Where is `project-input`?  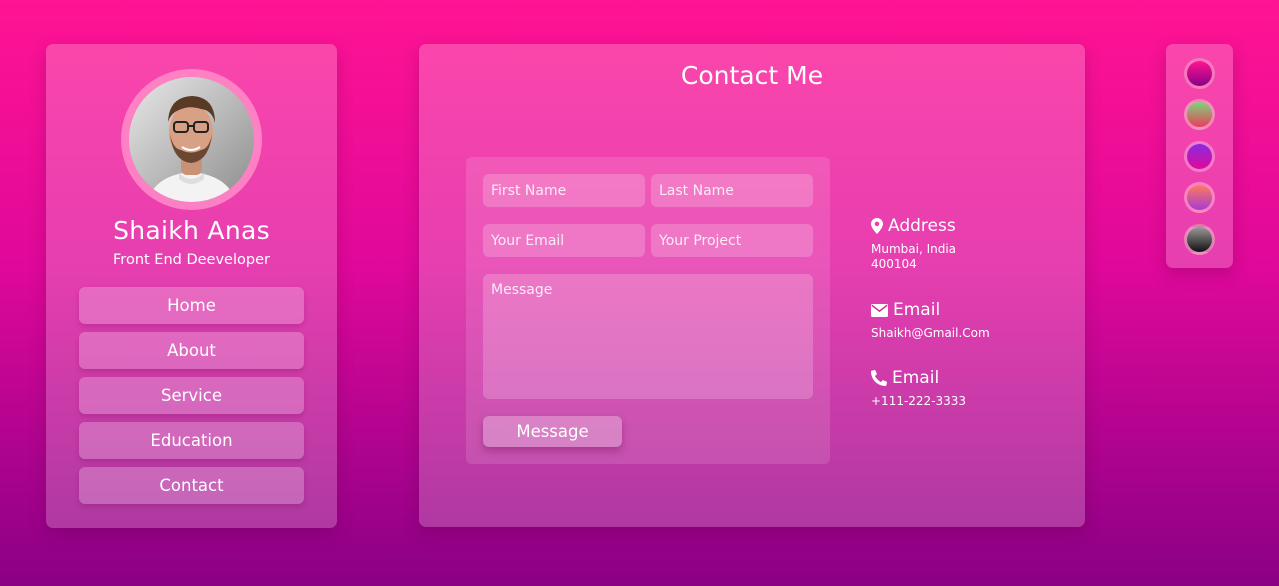
project-input is located at coordinates (732, 240).